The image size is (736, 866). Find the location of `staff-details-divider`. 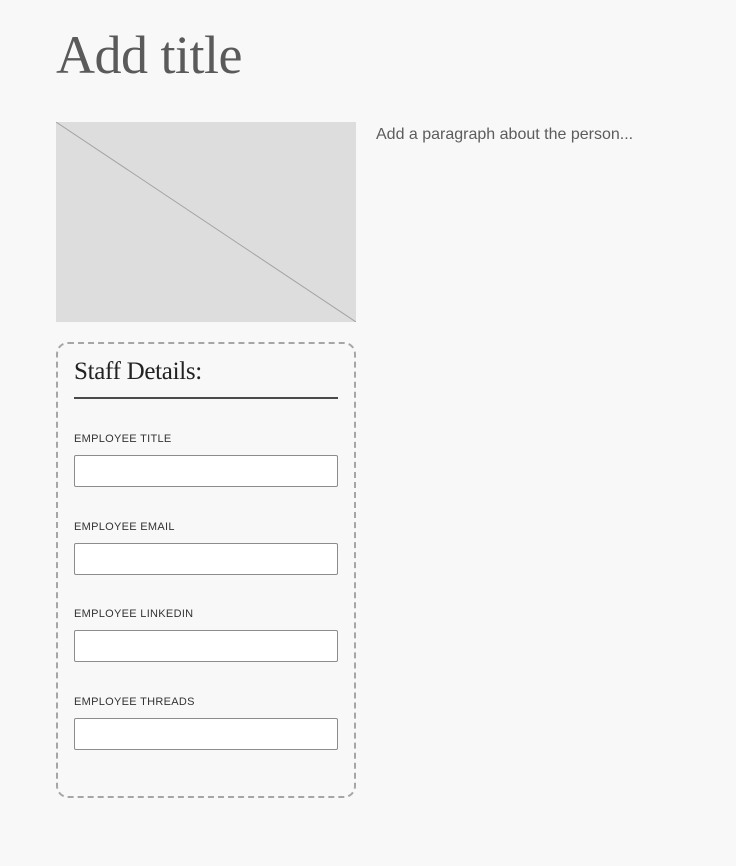

staff-details-divider is located at coordinates (206, 398).